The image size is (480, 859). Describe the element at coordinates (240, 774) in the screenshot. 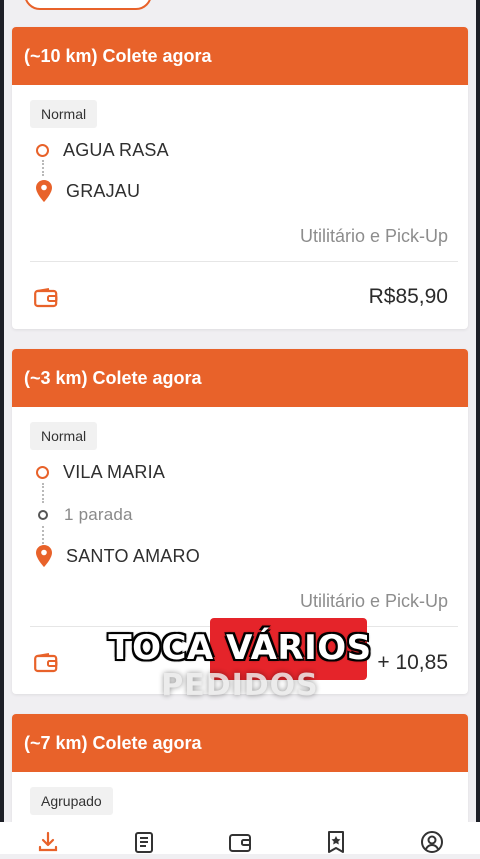

I see `order-card: (~7 km) Colete agora Agrupado` at that location.